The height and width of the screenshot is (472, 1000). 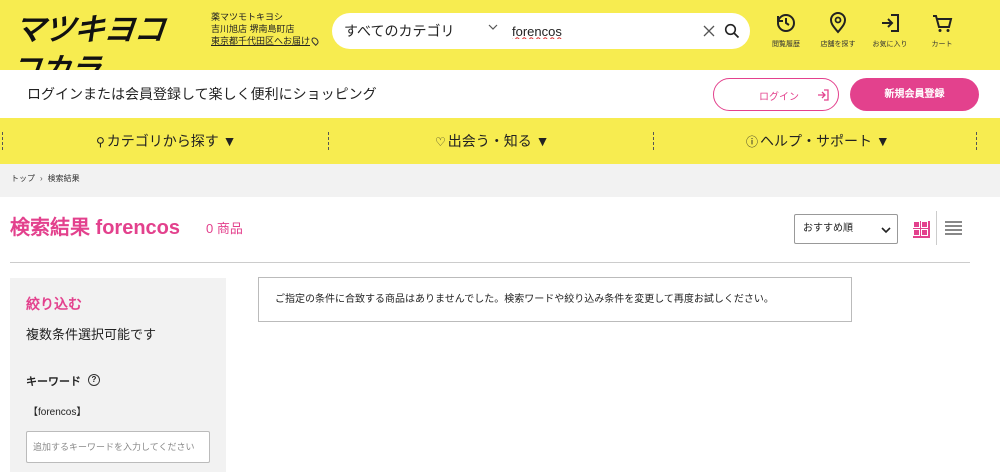 I want to click on nav-discover: ♡ 出会う・知る ▼, so click(x=492, y=141).